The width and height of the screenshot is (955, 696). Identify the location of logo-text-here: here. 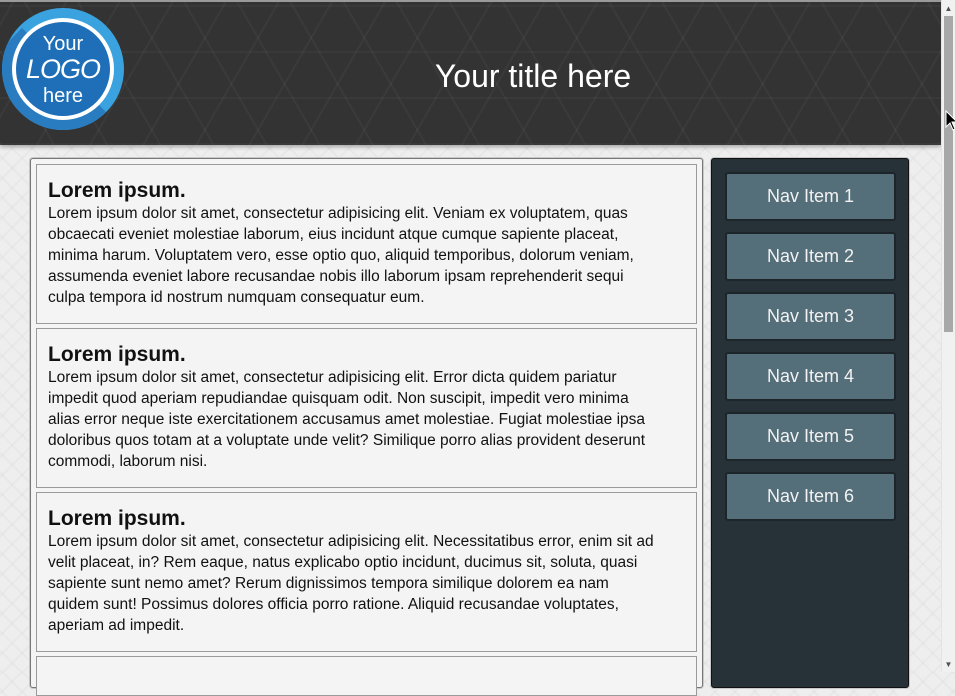
(63, 96).